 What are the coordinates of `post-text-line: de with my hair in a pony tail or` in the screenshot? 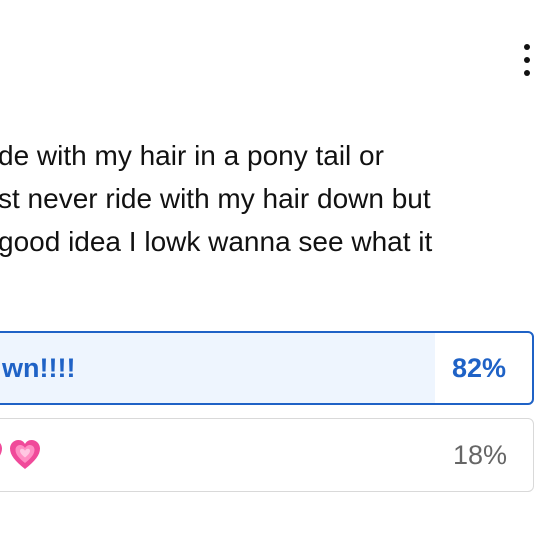 It's located at (192, 155).